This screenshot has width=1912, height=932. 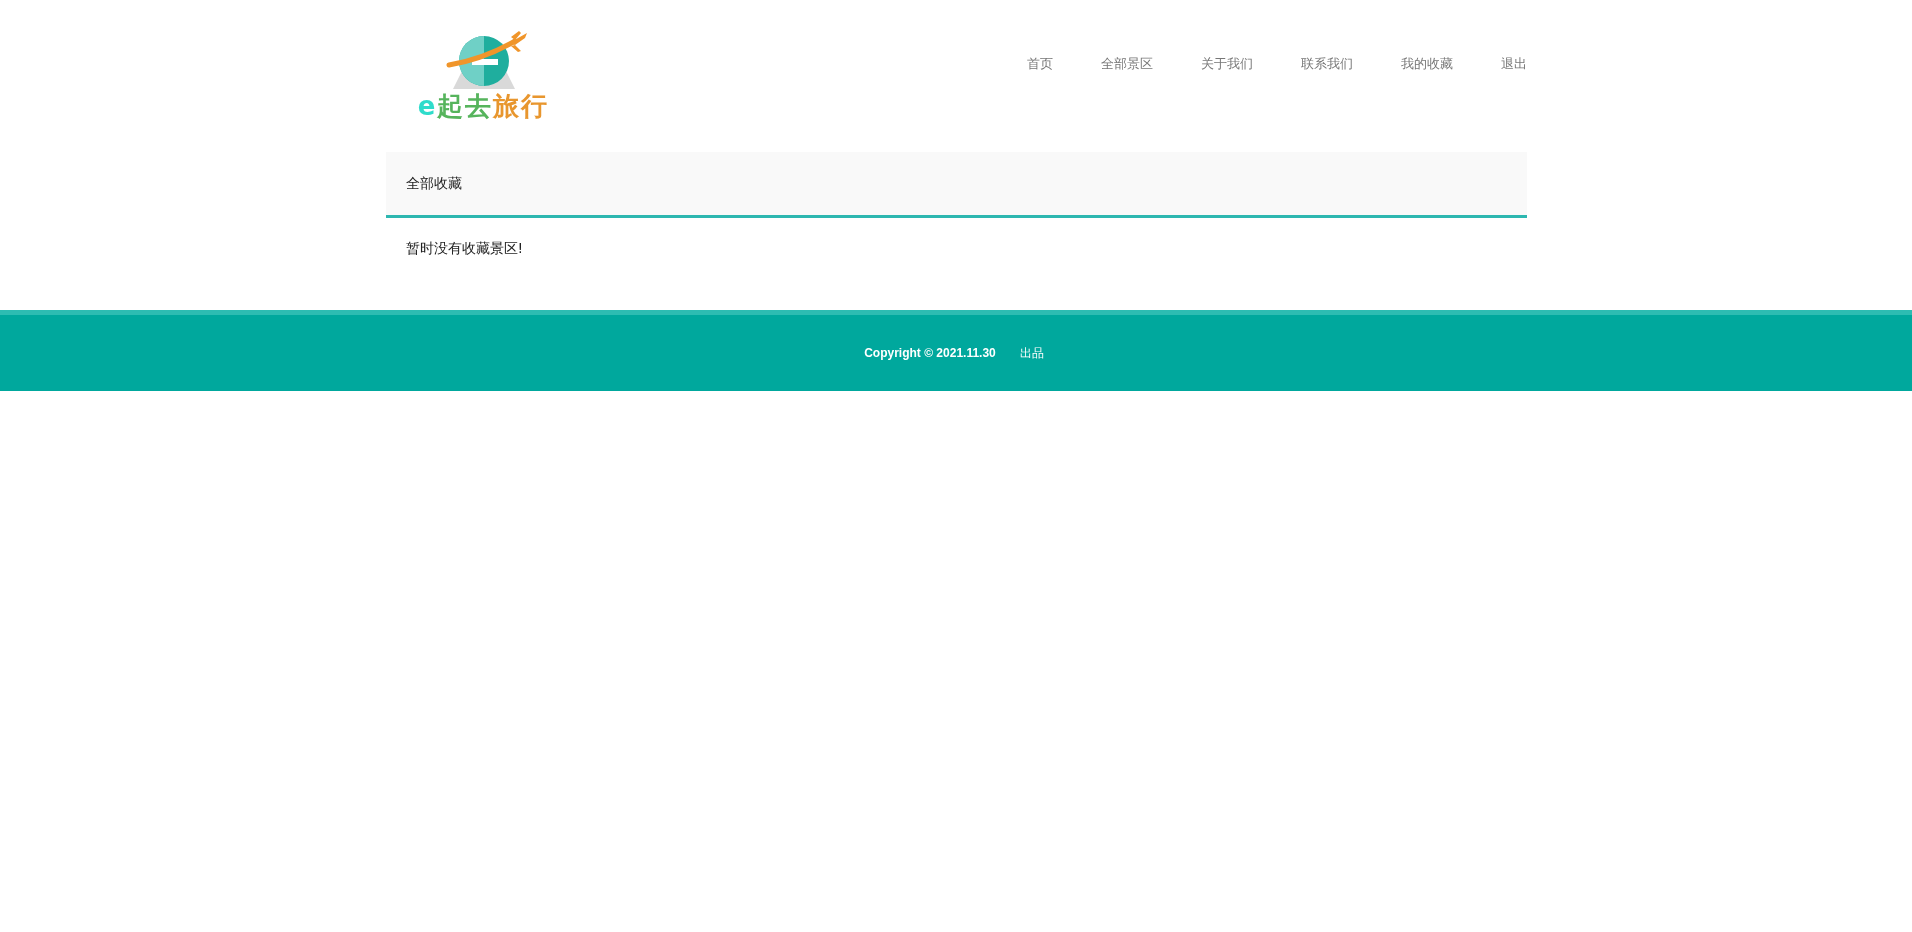 I want to click on nav-link: 首页, so click(x=1039, y=64).